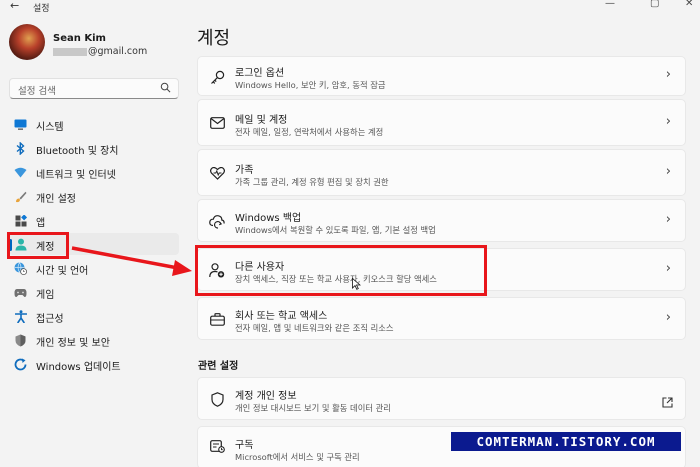 The image size is (700, 467). Describe the element at coordinates (20, 316) in the screenshot. I see `accessibility-icon` at that location.